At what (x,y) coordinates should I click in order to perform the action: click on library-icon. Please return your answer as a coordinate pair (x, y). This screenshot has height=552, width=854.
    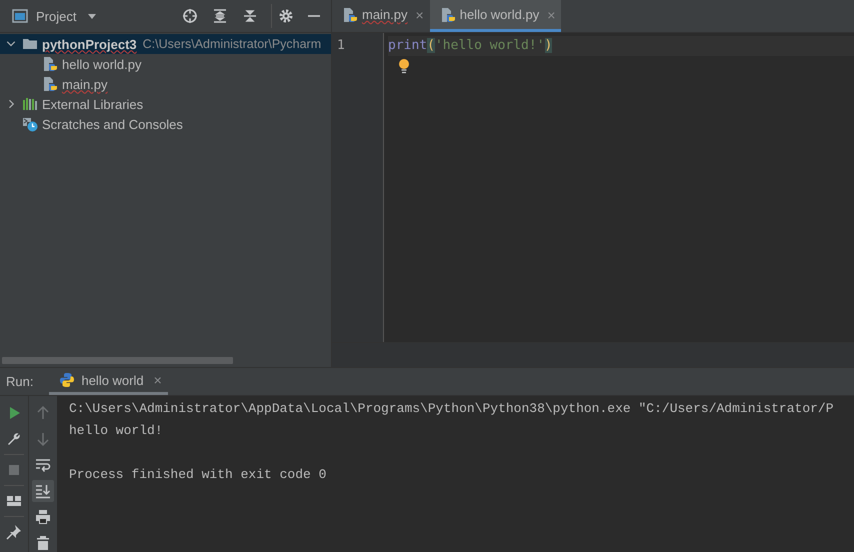
    Looking at the image, I should click on (30, 104).